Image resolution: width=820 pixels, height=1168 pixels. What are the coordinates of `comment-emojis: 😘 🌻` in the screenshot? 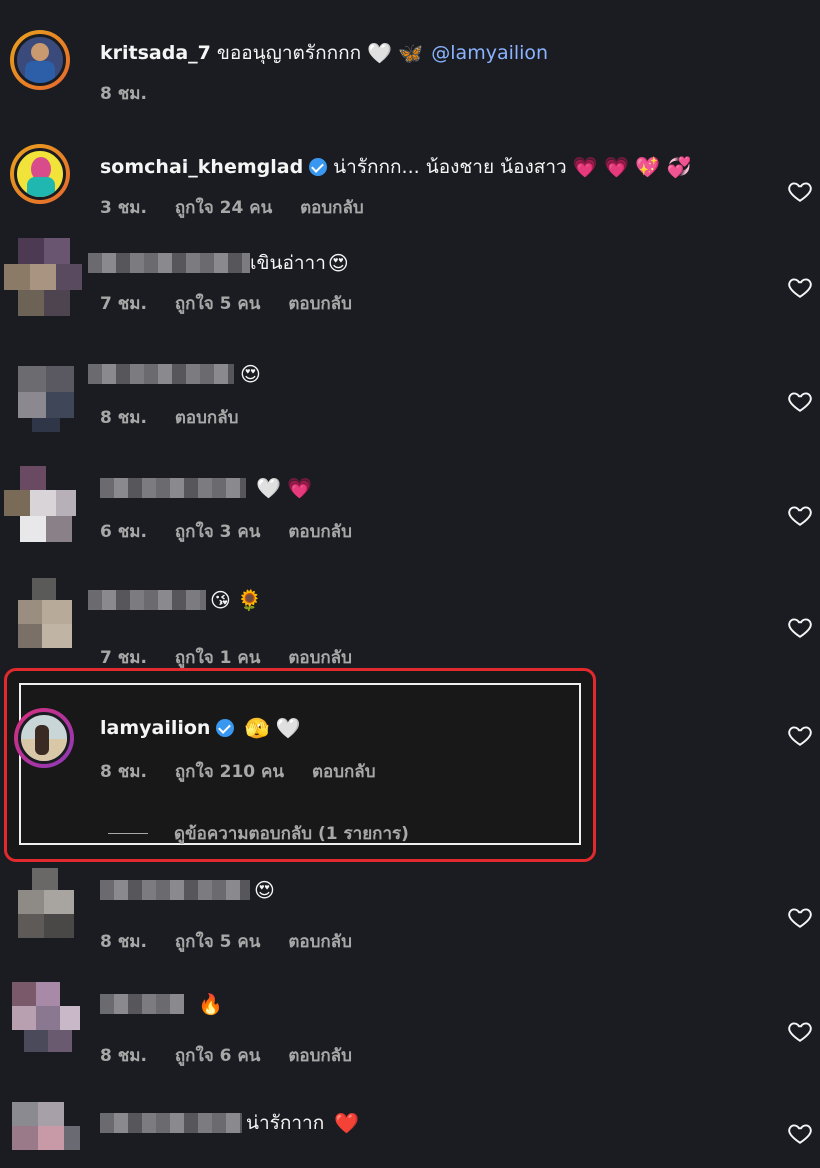 It's located at (236, 600).